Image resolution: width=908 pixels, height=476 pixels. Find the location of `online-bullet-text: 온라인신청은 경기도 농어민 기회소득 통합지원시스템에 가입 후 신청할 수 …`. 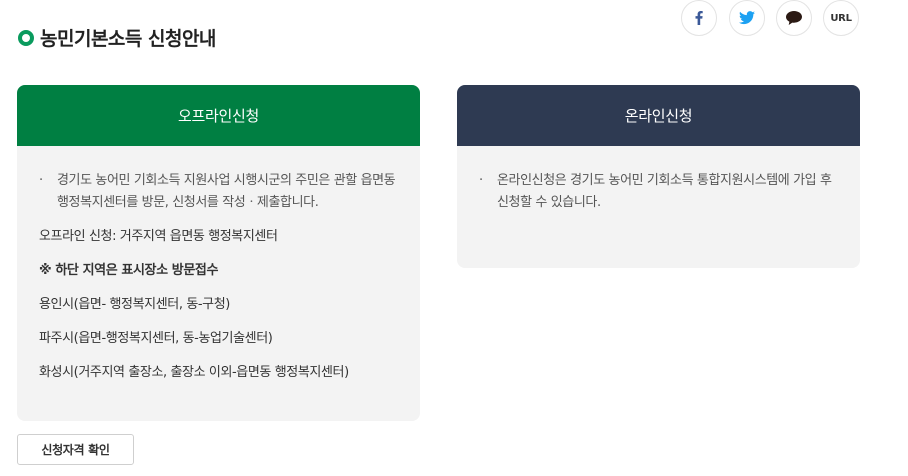

online-bullet-text: 온라인신청은 경기도 농어민 기회소득 통합지원시스템에 가입 후 신청할 수 … is located at coordinates (664, 191).